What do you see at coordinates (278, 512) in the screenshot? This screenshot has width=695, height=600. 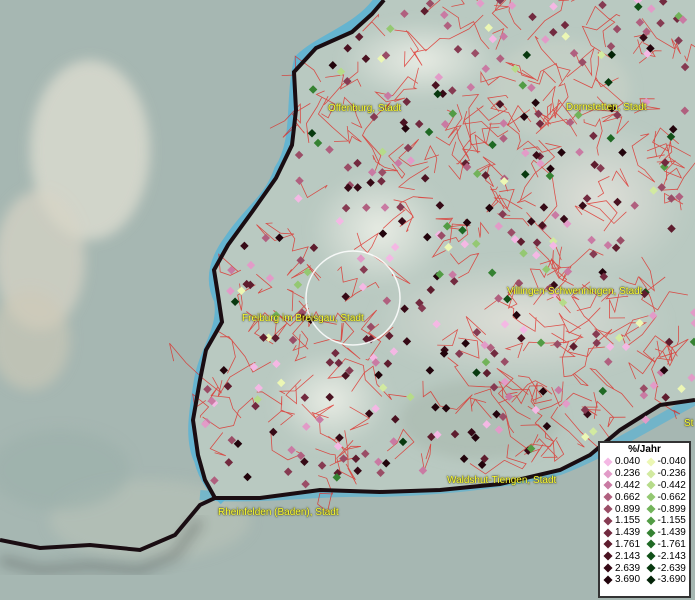 I see `city-label-rheinfelden: Rheinfelden (Baden), Stadt` at bounding box center [278, 512].